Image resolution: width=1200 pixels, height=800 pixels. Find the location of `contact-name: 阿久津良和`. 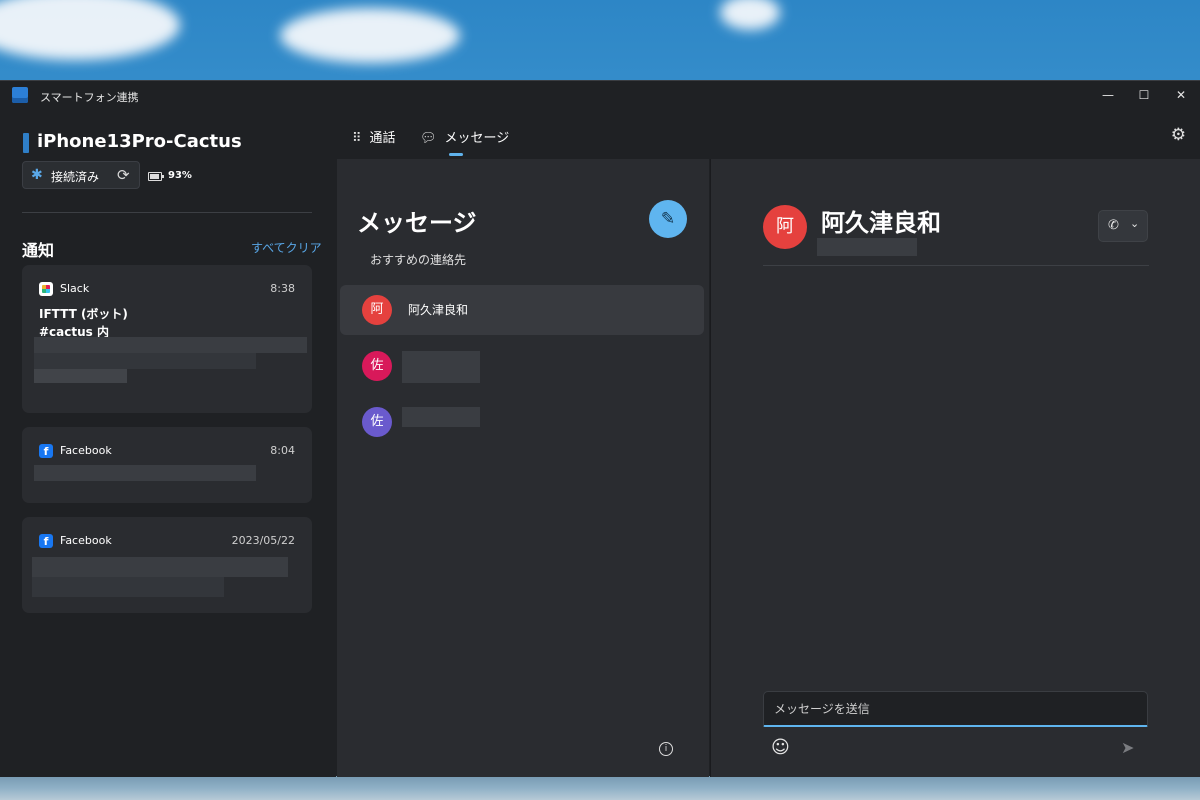

contact-name: 阿久津良和 is located at coordinates (438, 310).